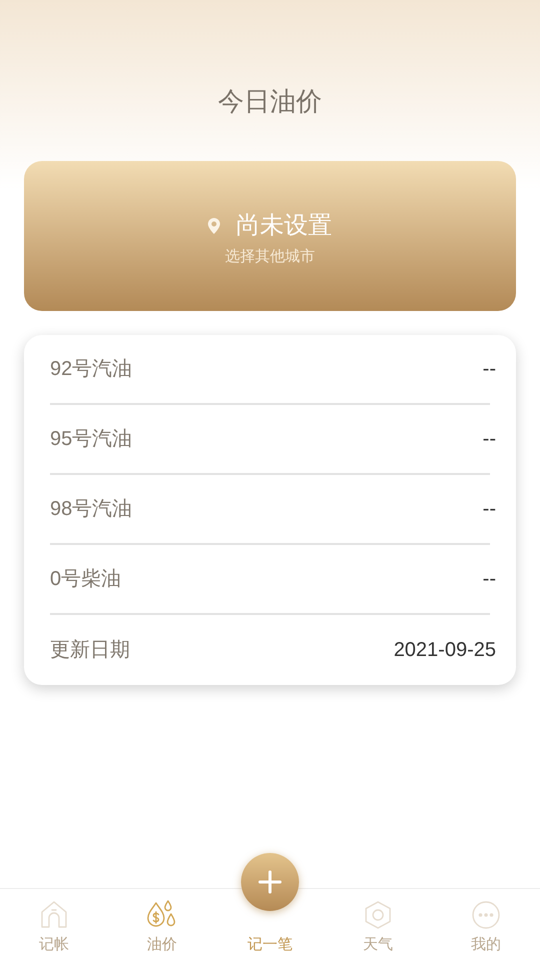  Describe the element at coordinates (214, 226) in the screenshot. I see `location-pin-icon` at that location.